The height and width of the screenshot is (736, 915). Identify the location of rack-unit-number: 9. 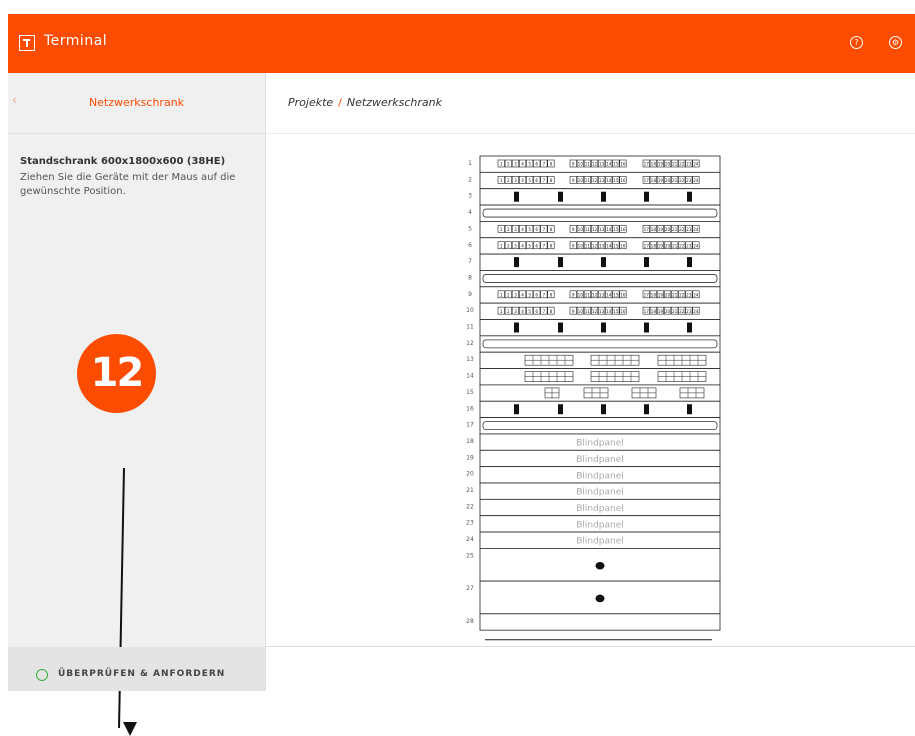
(470, 294).